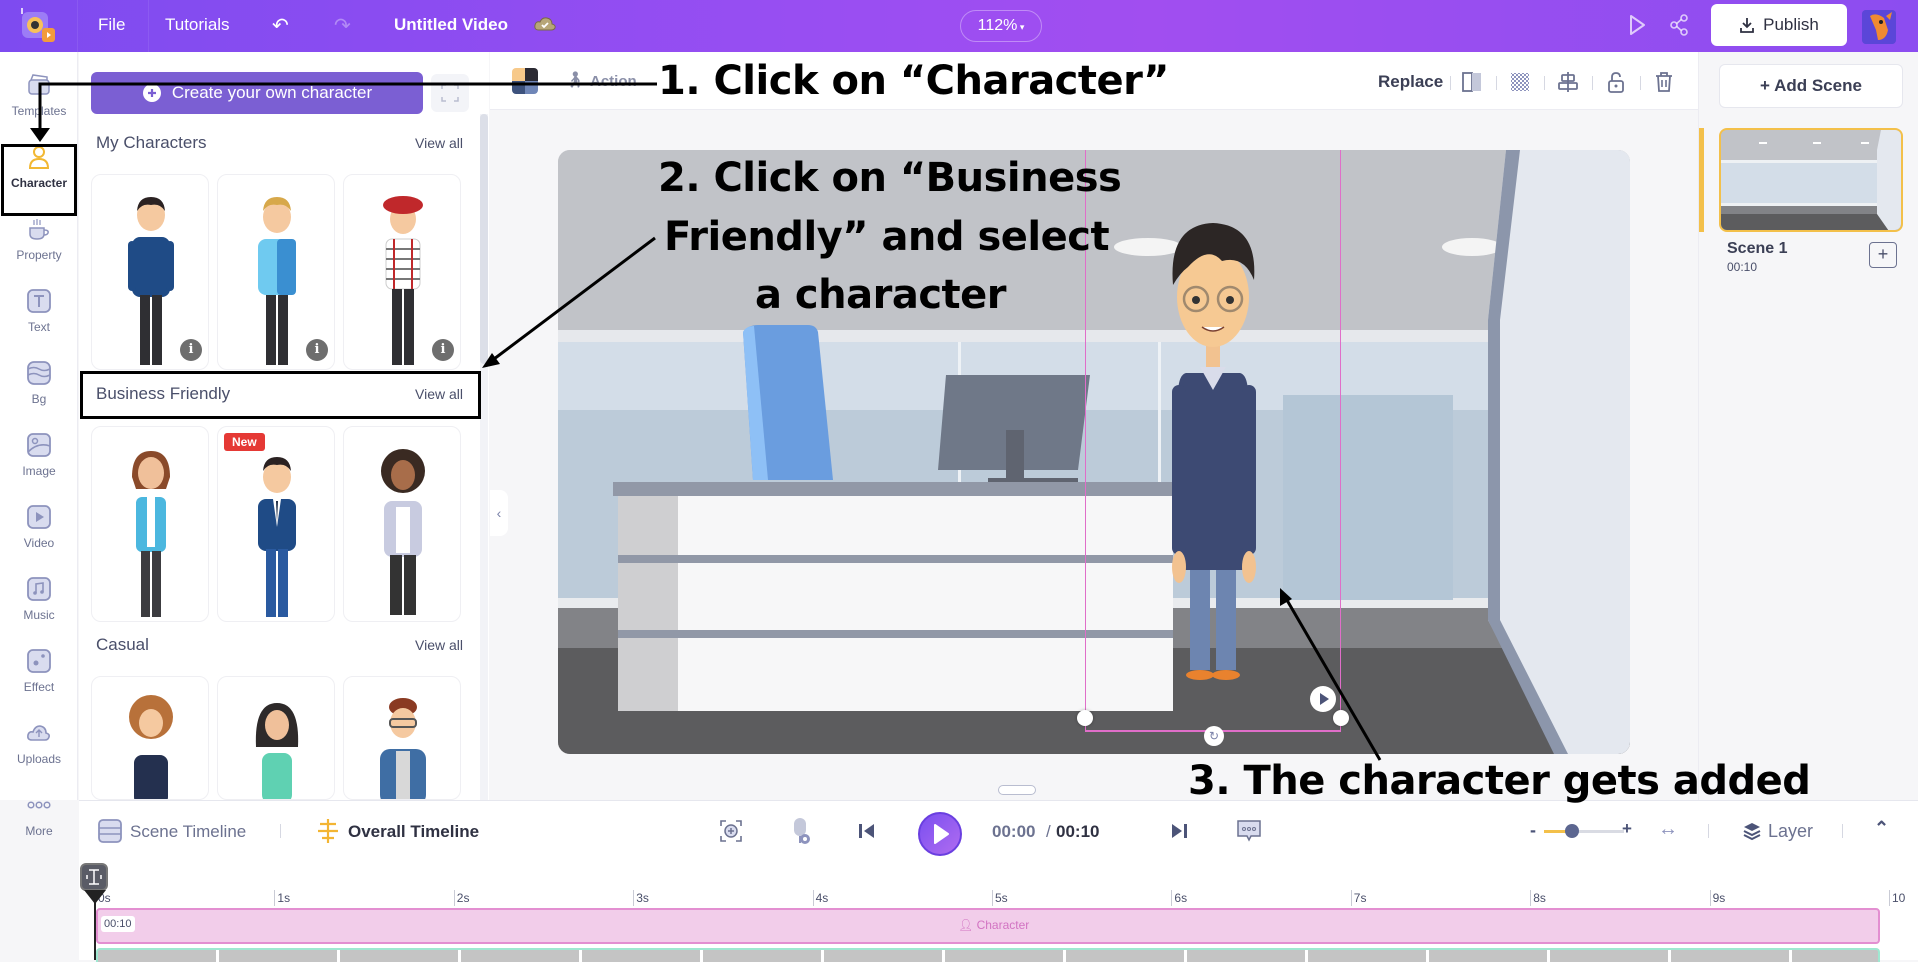  I want to click on scene-thumbnail, so click(1811, 180).